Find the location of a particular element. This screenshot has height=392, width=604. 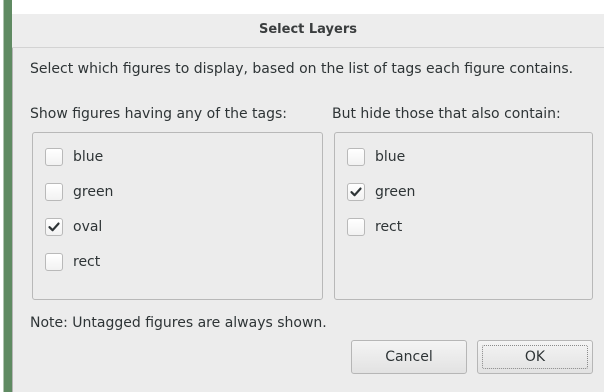

hide-tag-blue: blue is located at coordinates (376, 157).